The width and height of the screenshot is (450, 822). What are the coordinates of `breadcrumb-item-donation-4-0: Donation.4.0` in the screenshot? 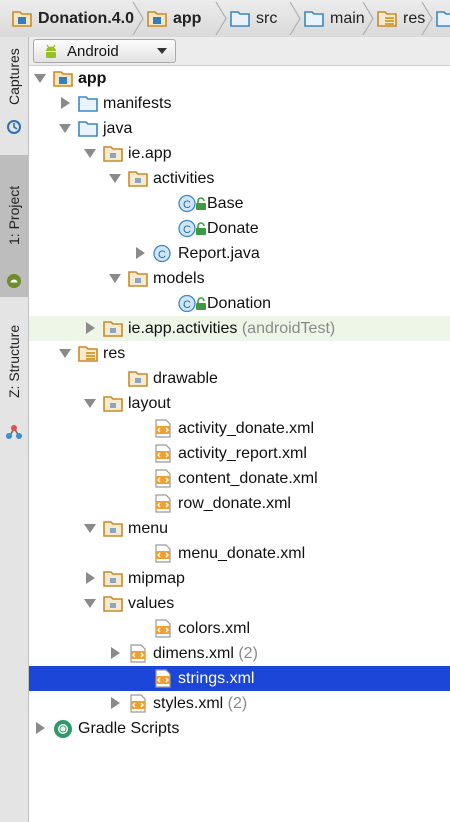 It's located at (73, 18).